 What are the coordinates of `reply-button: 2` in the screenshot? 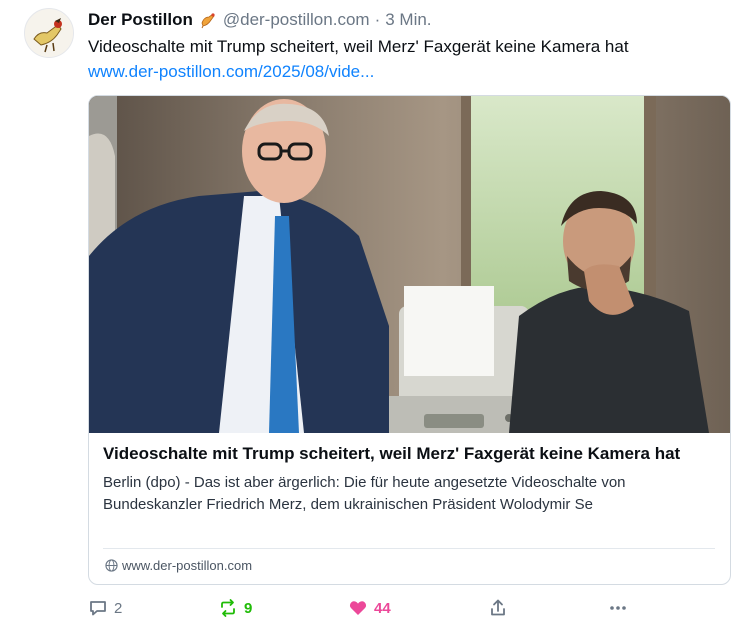 It's located at (105, 608).